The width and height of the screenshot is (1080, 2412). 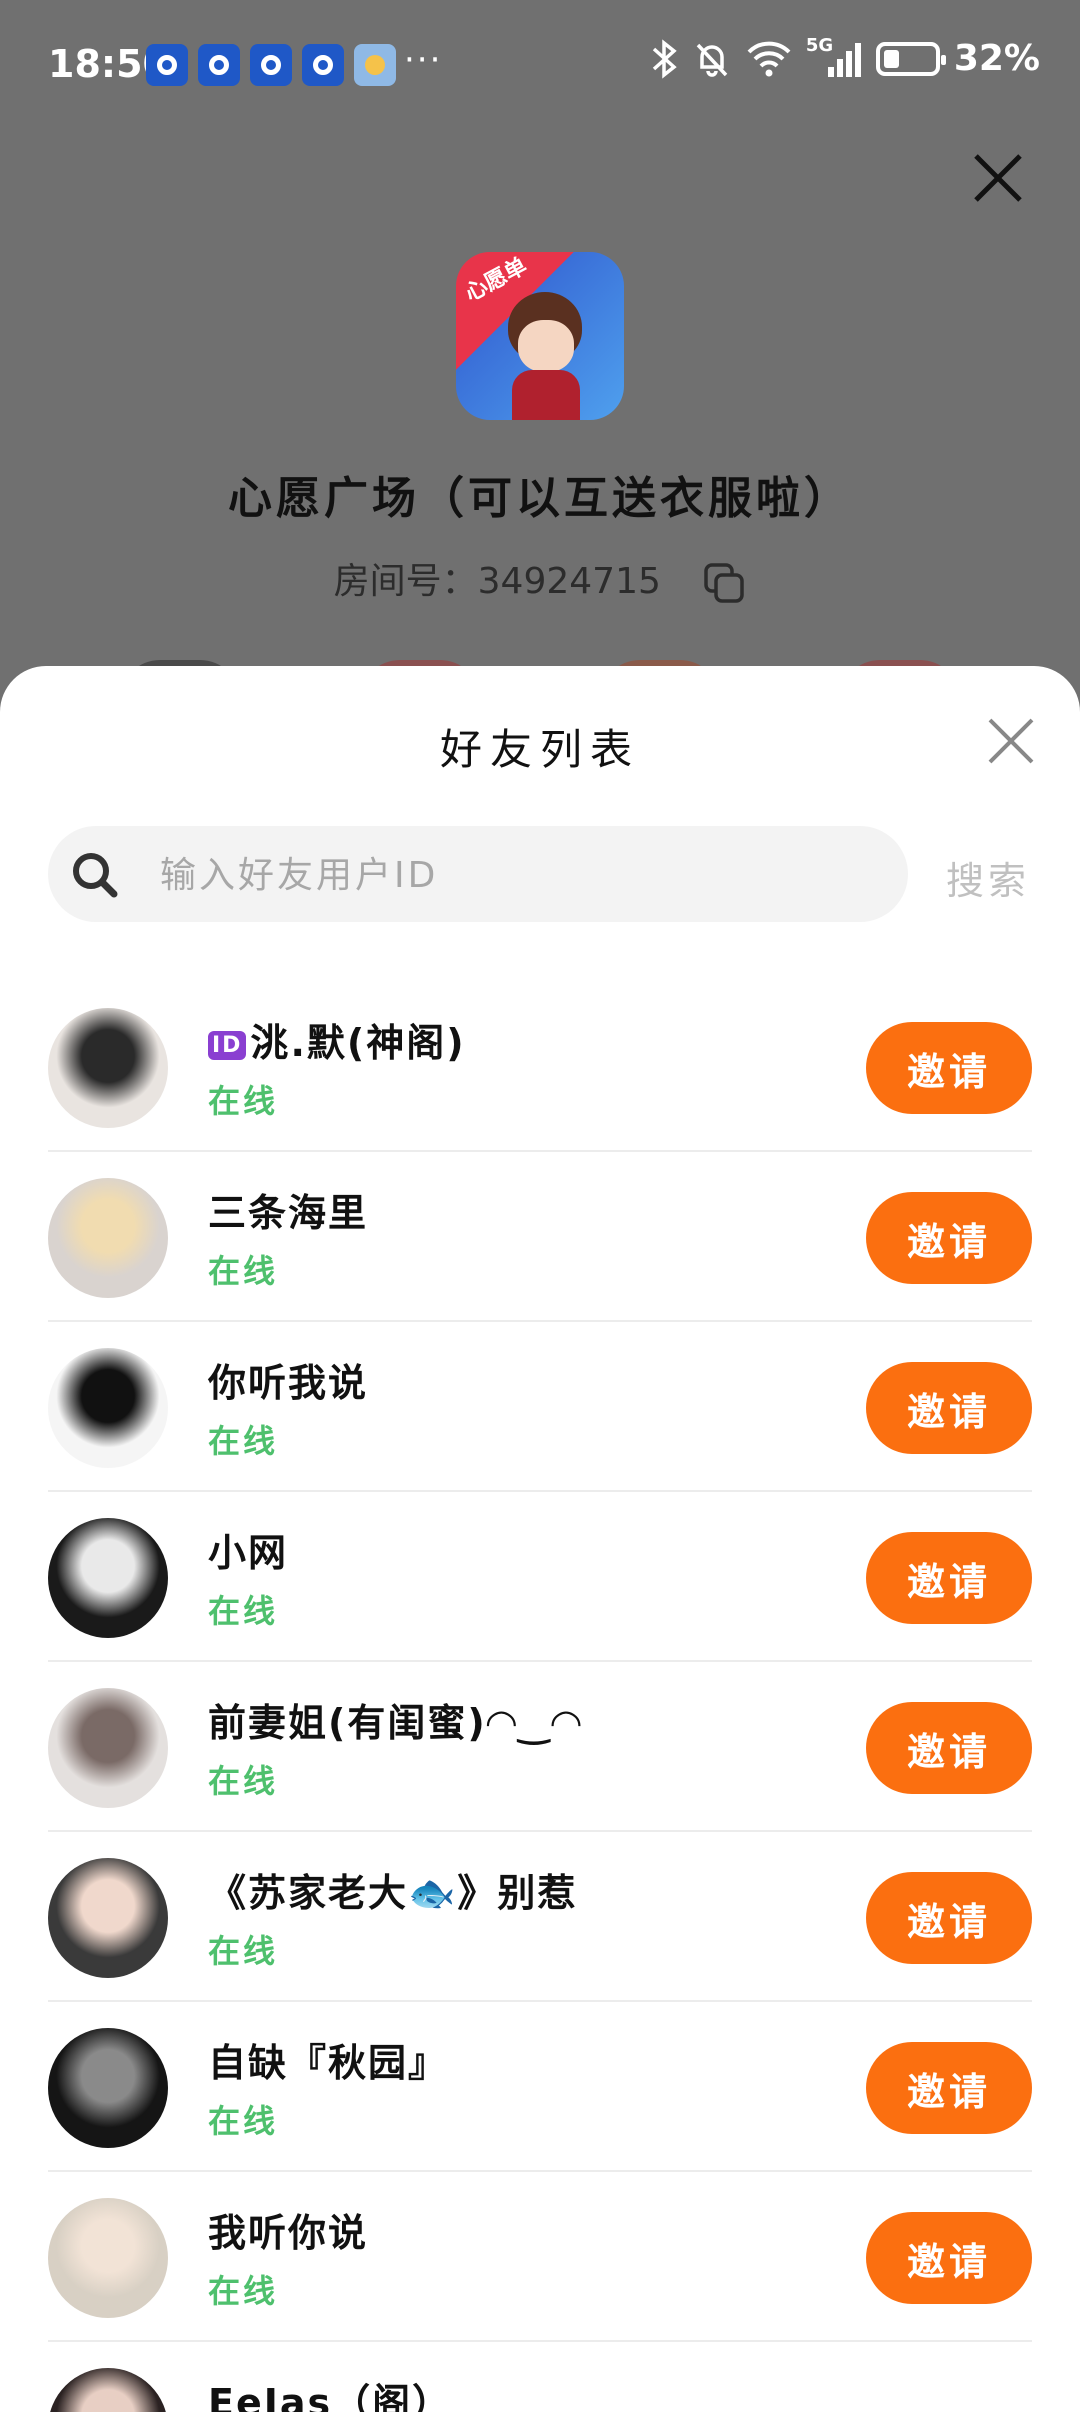 I want to click on cellular-signal-icon: 5G, so click(x=834, y=57).